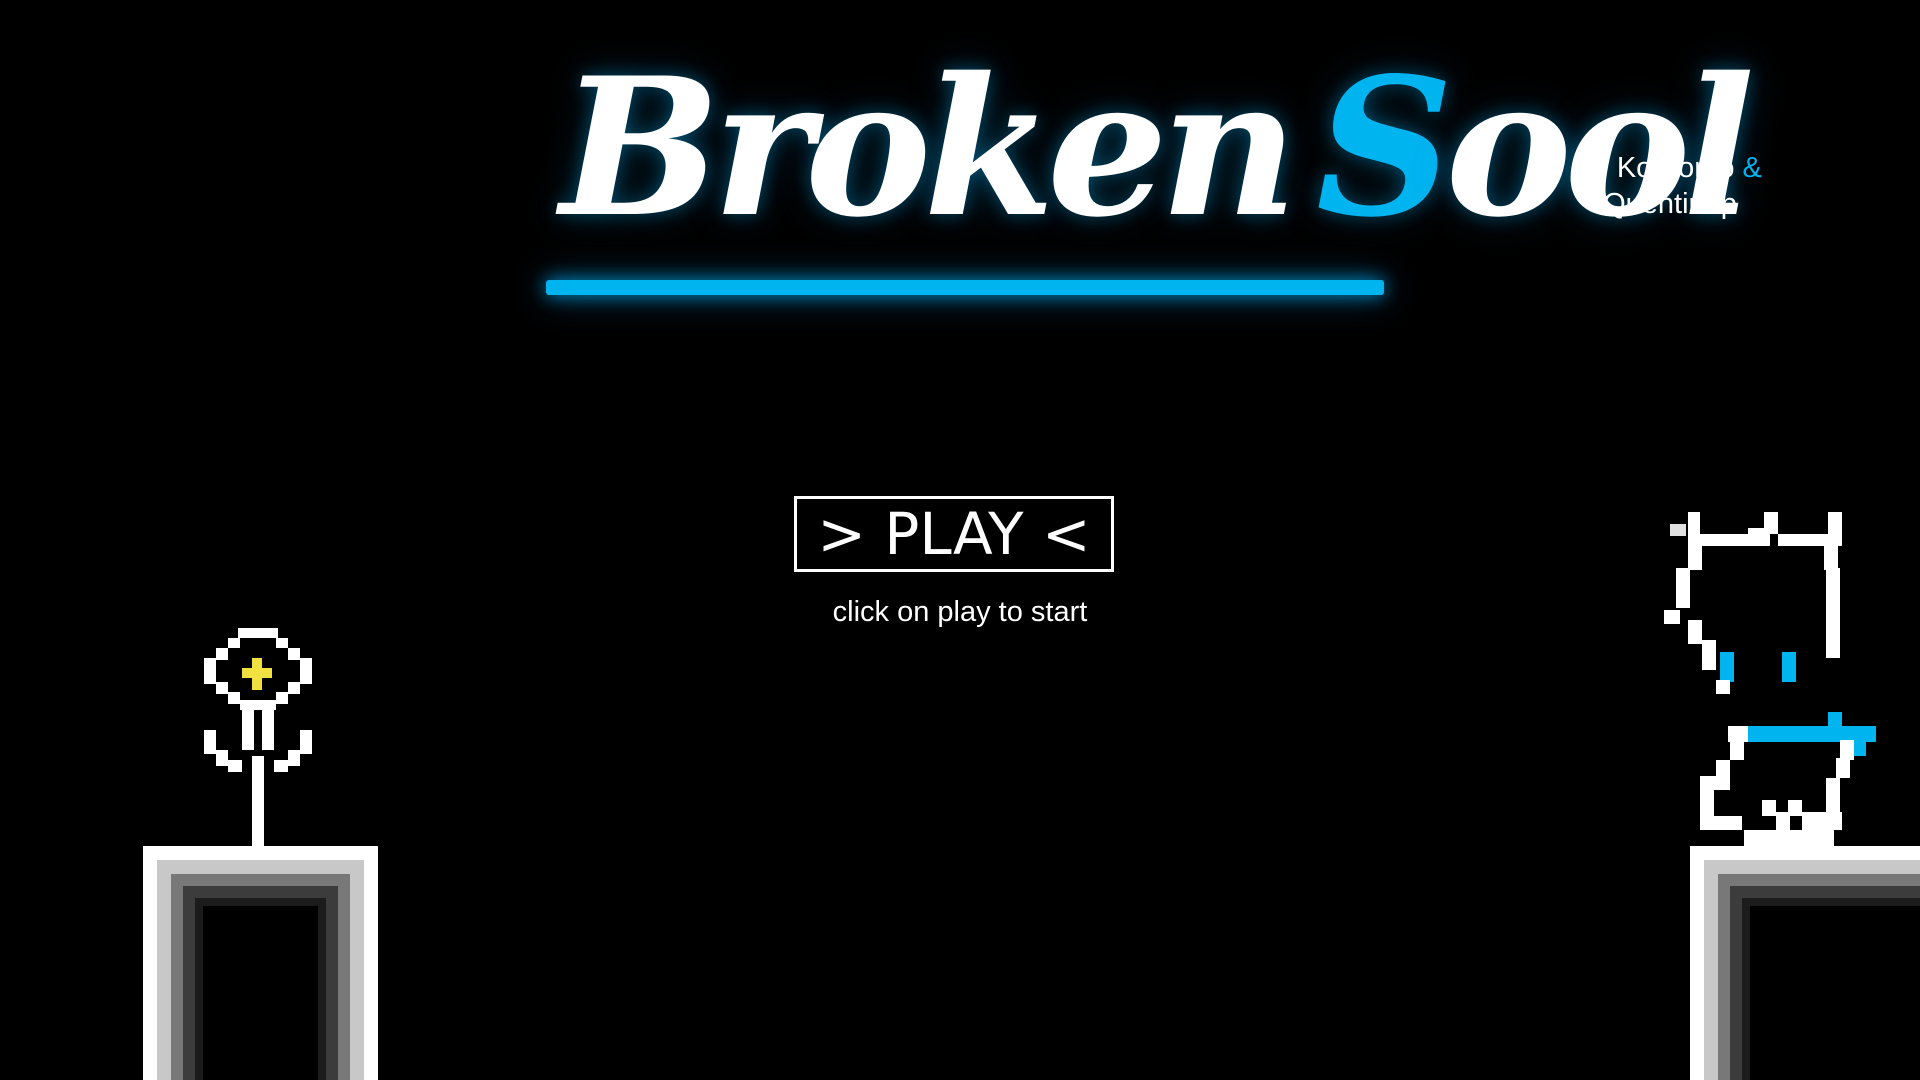  I want to click on credits-prefix: by, so click(1593, 168).